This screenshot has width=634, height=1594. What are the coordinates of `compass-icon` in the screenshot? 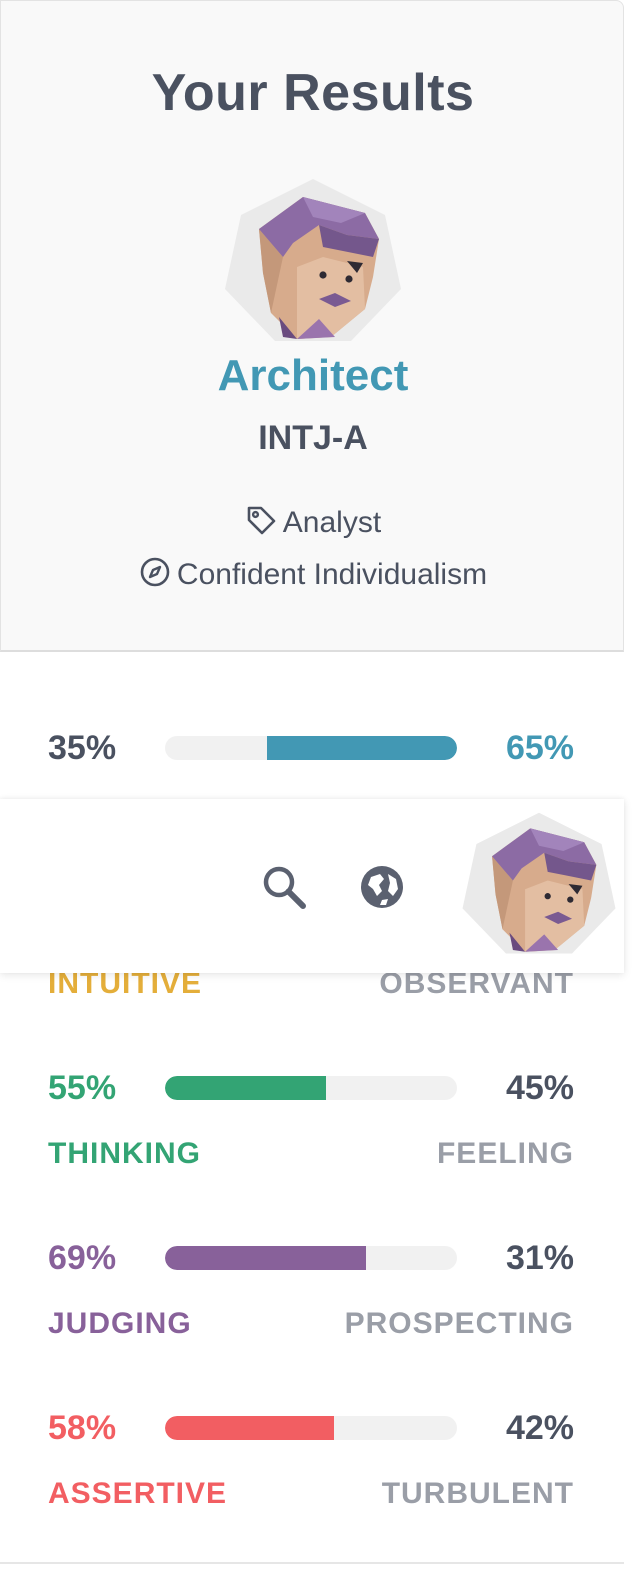 It's located at (155, 572).